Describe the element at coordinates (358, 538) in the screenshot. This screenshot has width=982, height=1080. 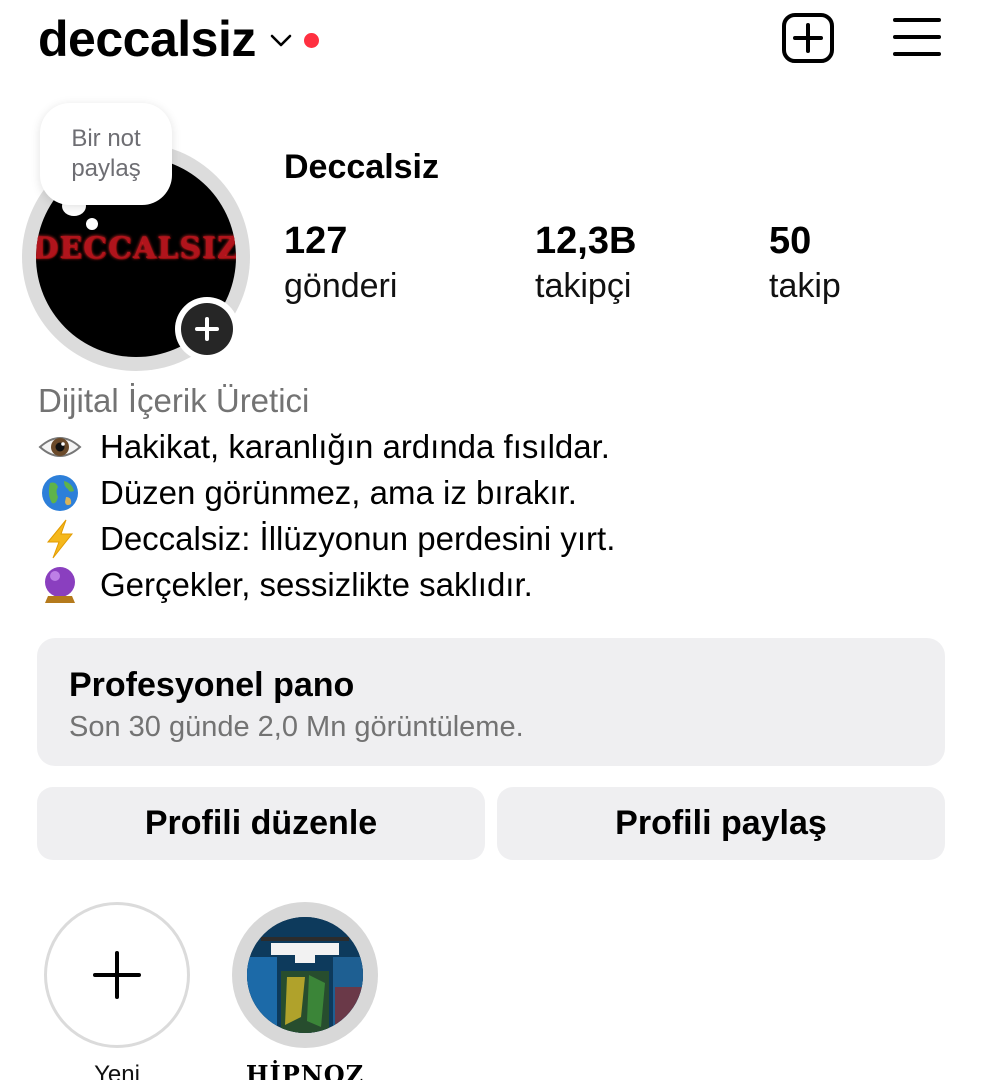
I see `bio-text: Deccalsiz: İllüzyonun perdesini yırt.` at that location.